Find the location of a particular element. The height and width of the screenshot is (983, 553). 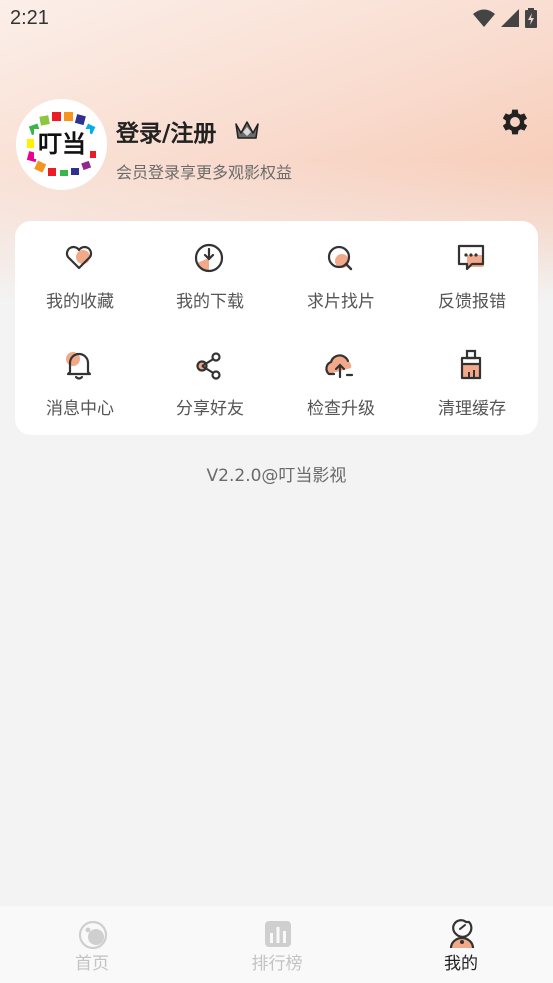

grid-label: 分享好友 is located at coordinates (210, 409).